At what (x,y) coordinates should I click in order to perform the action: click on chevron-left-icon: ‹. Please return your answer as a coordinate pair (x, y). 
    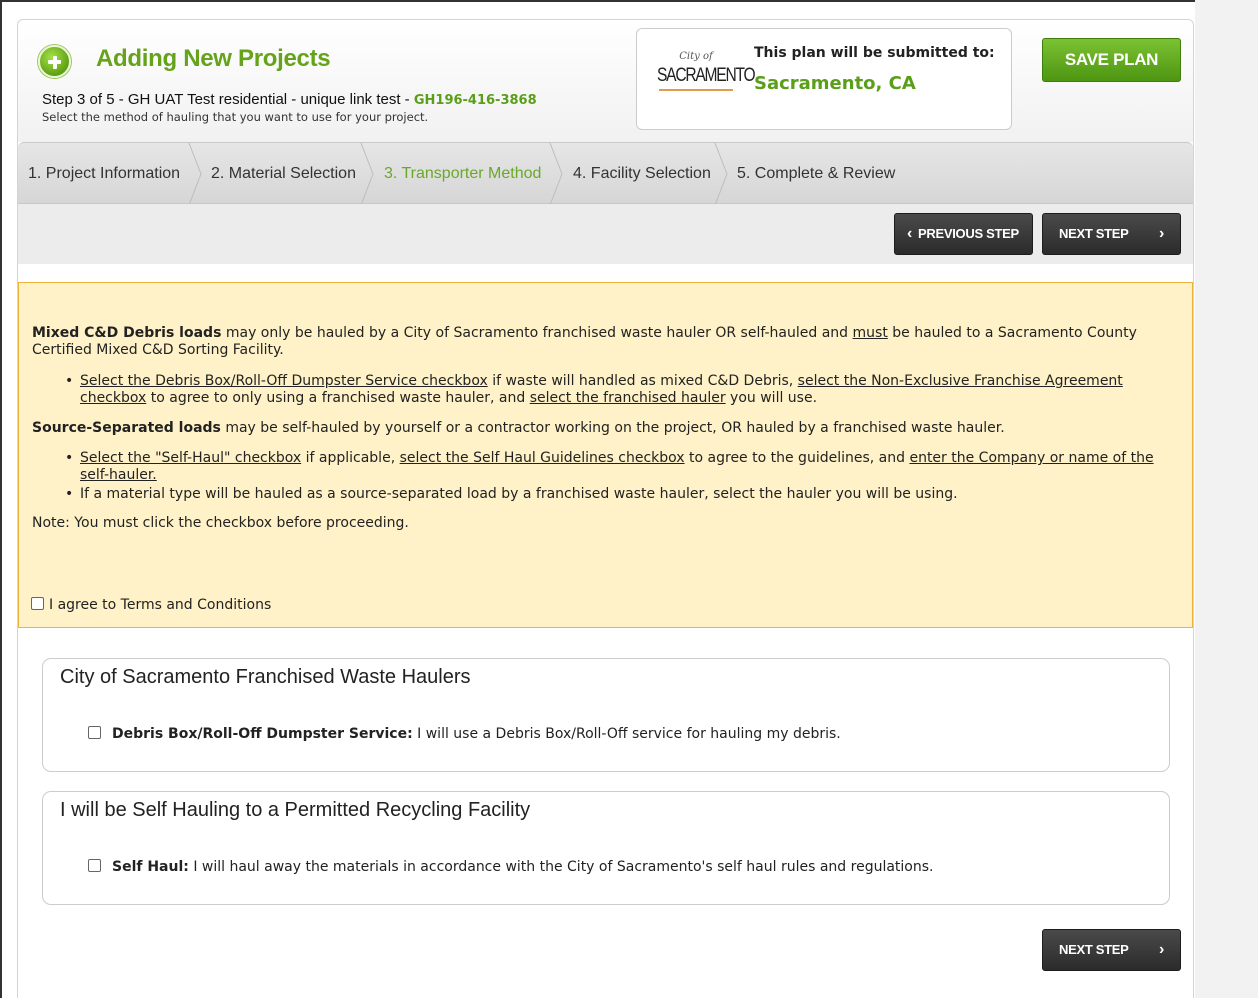
    Looking at the image, I should click on (910, 233).